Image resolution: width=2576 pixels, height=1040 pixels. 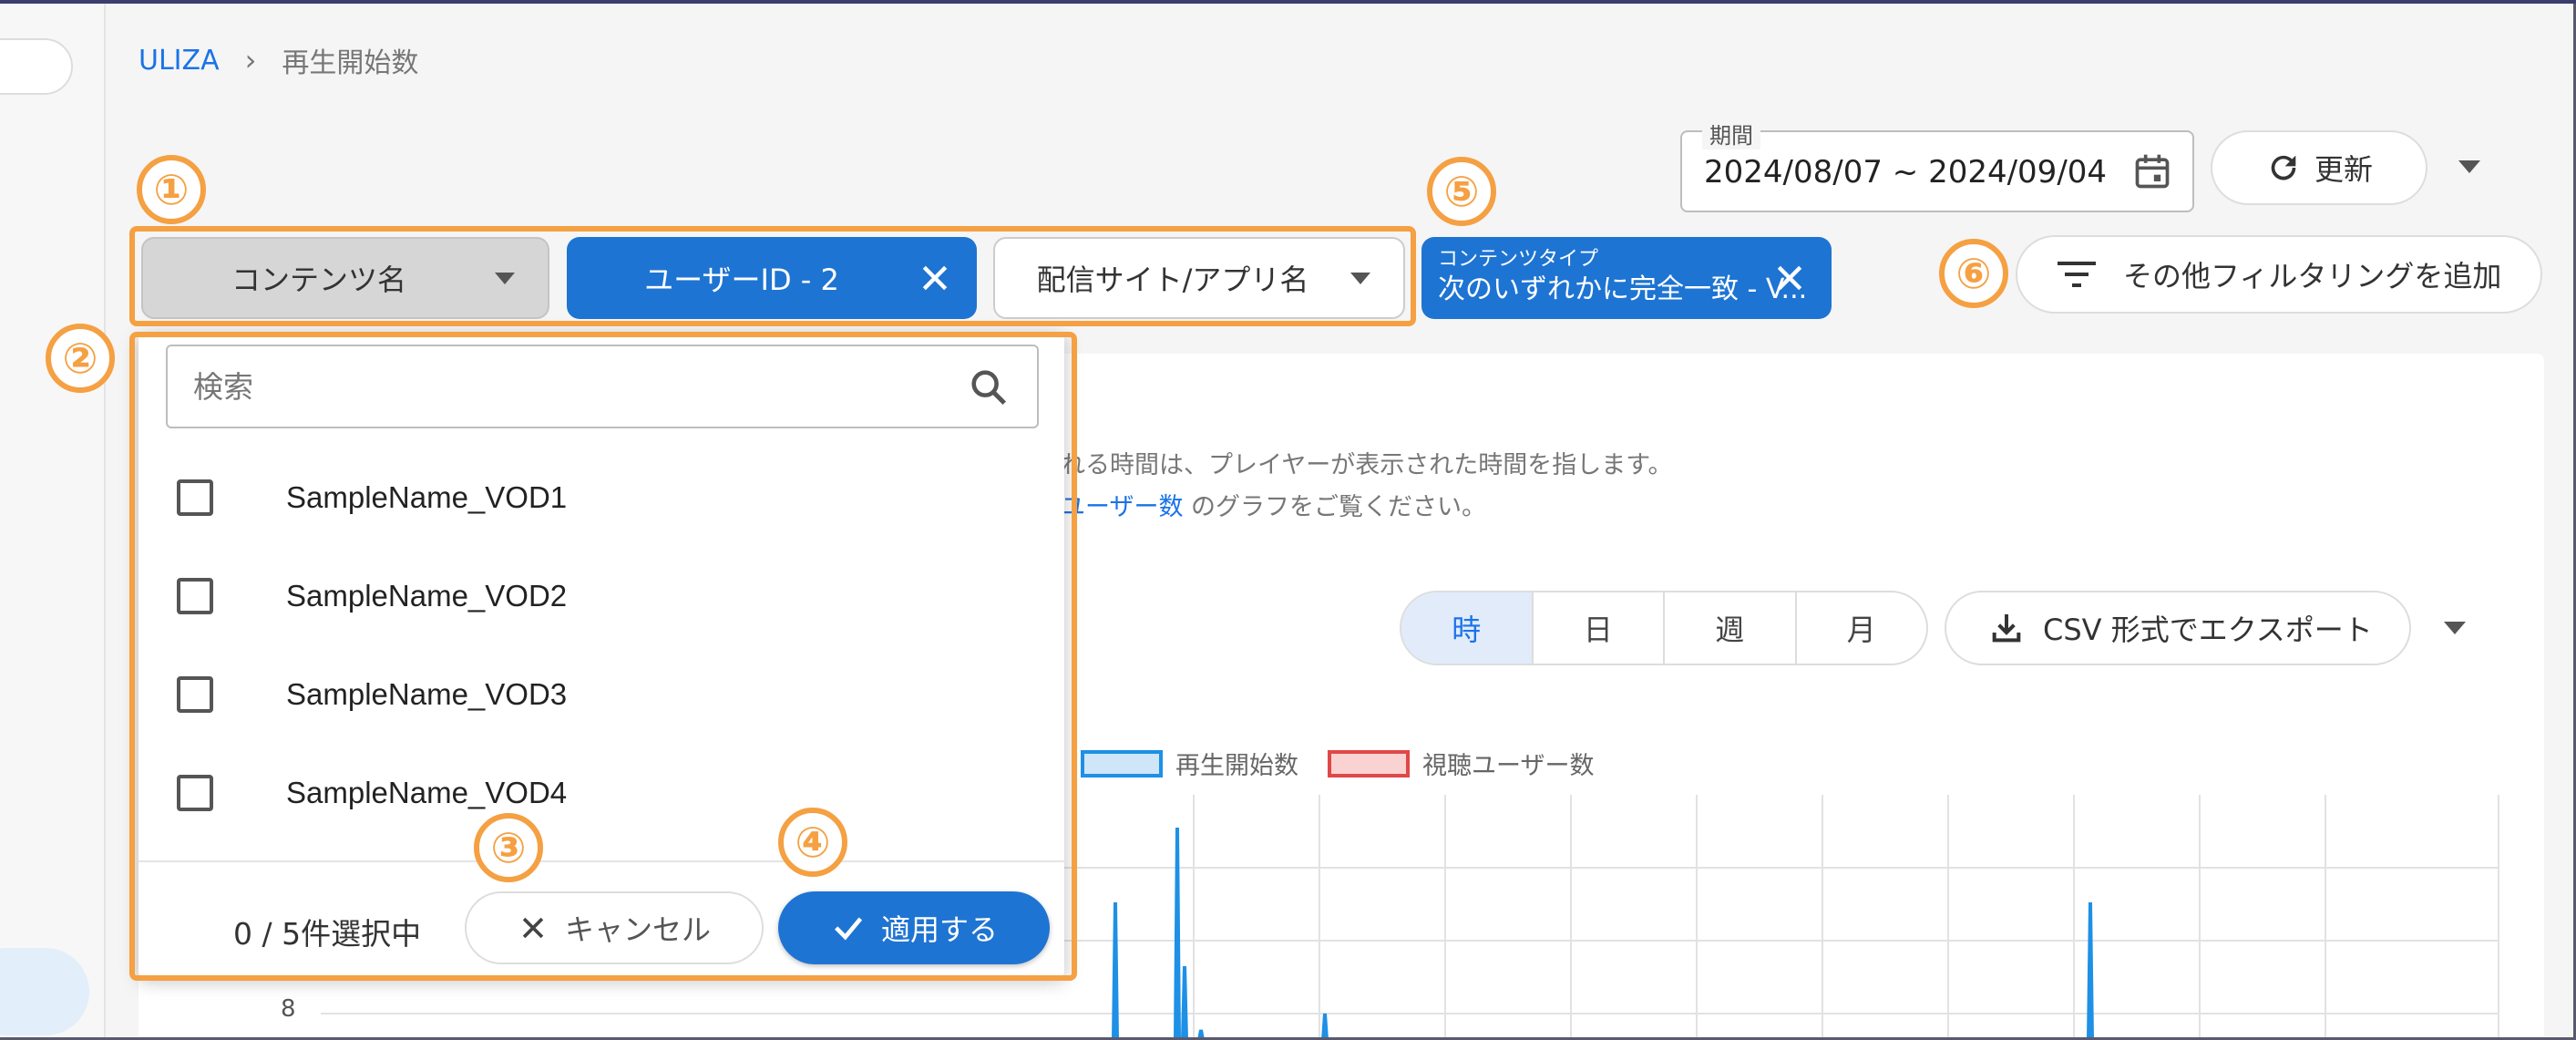 I want to click on annotation-5: ⑤, so click(x=1461, y=192).